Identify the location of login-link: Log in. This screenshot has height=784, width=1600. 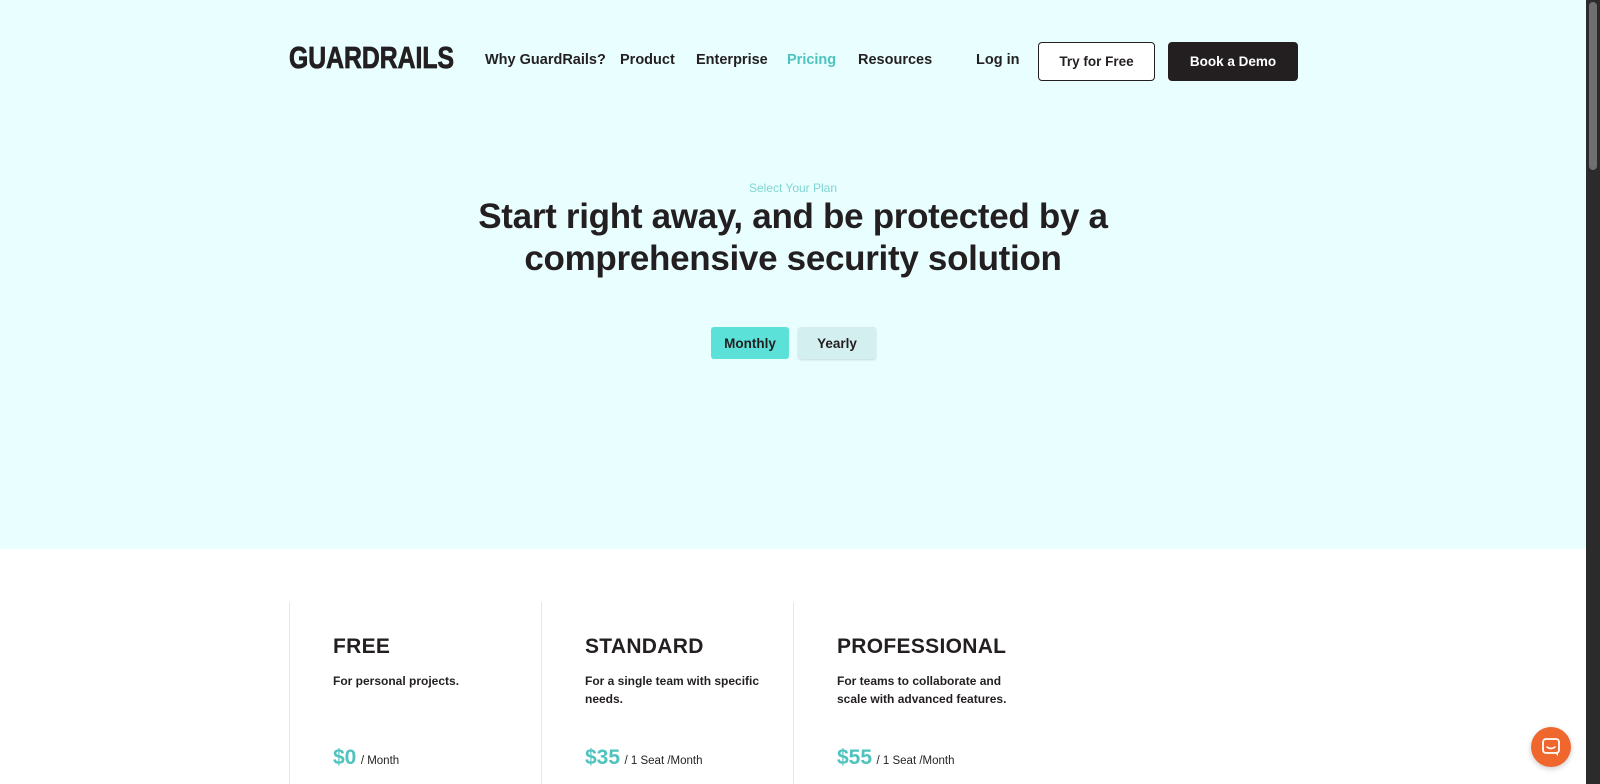
(998, 60).